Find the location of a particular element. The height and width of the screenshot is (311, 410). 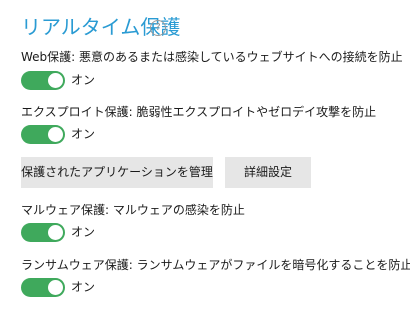

web-protection-toggle-row: オン is located at coordinates (58, 80).